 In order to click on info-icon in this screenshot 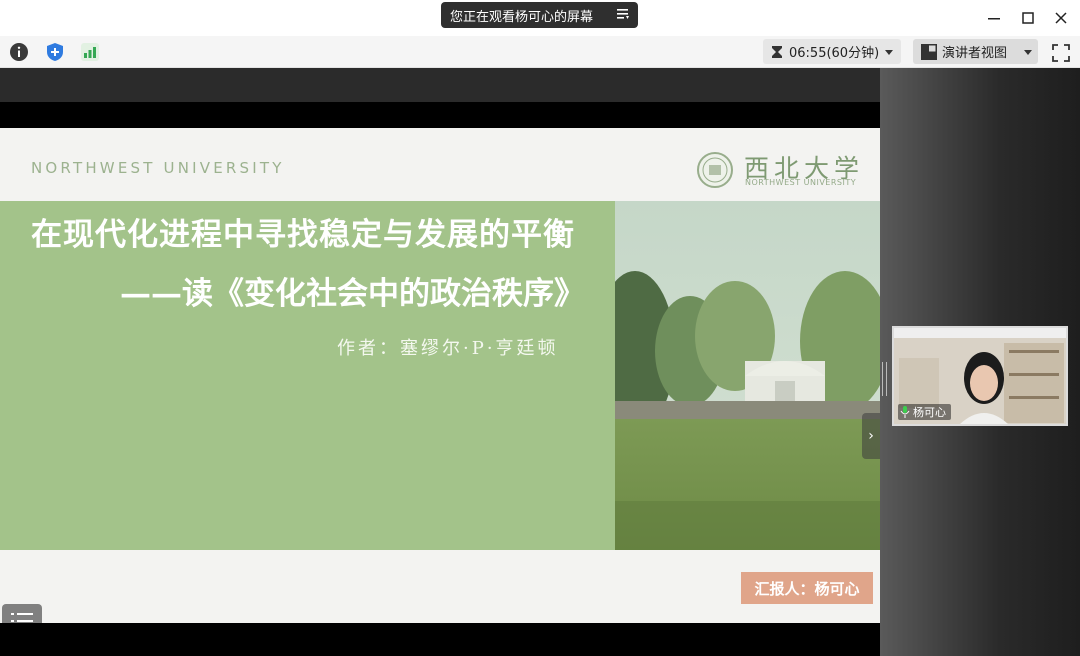, I will do `click(19, 52)`.